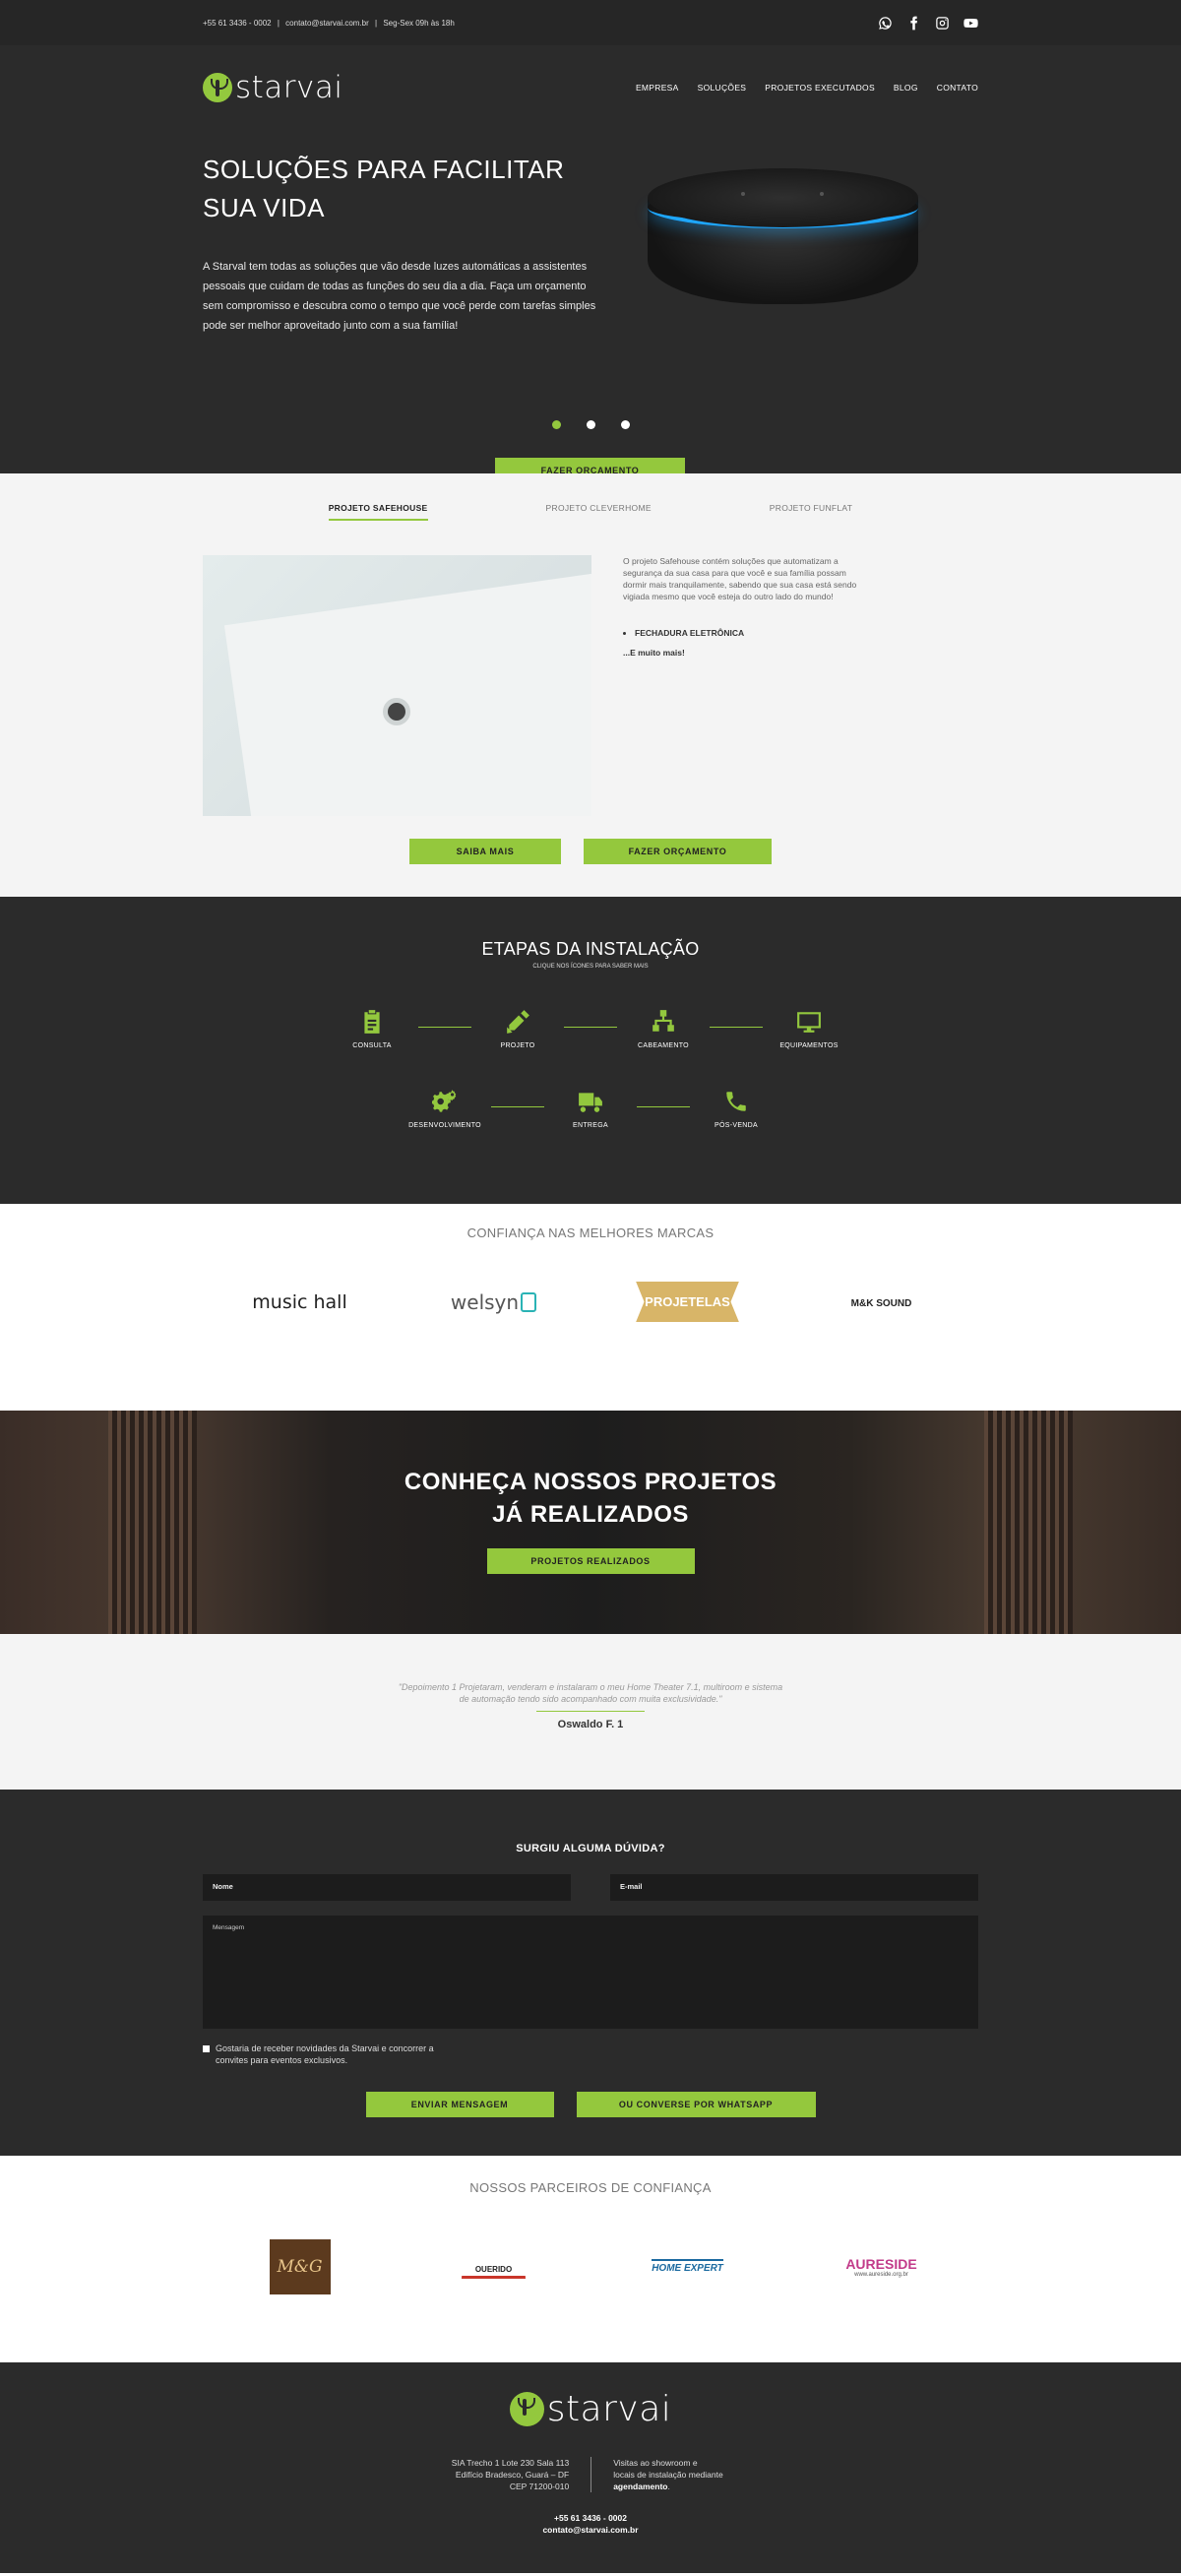 This screenshot has height=2576, width=1181. I want to click on step-desenvolvimento: DESENVOLVIMENTO, so click(445, 1109).